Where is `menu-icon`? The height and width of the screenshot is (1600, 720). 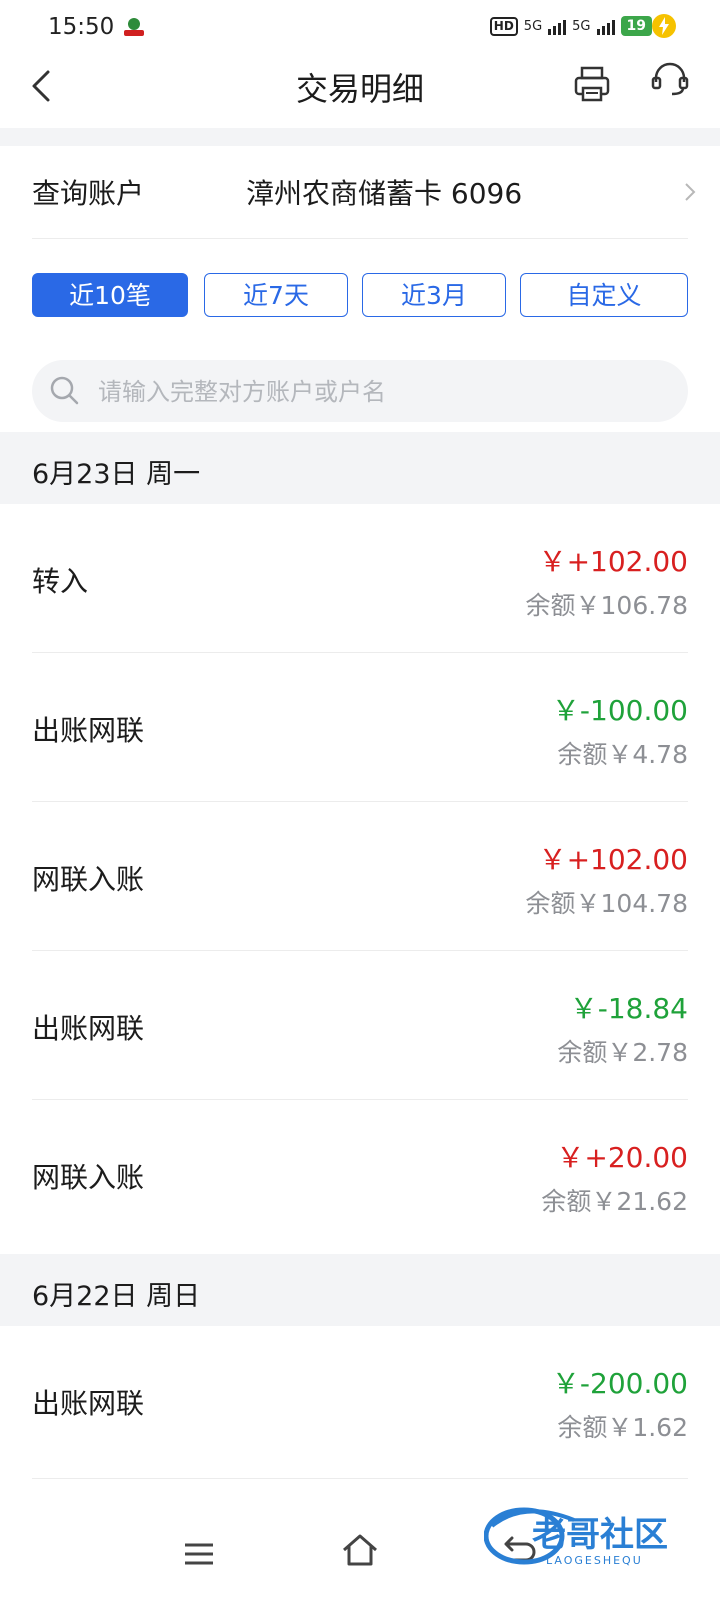
menu-icon is located at coordinates (199, 1554).